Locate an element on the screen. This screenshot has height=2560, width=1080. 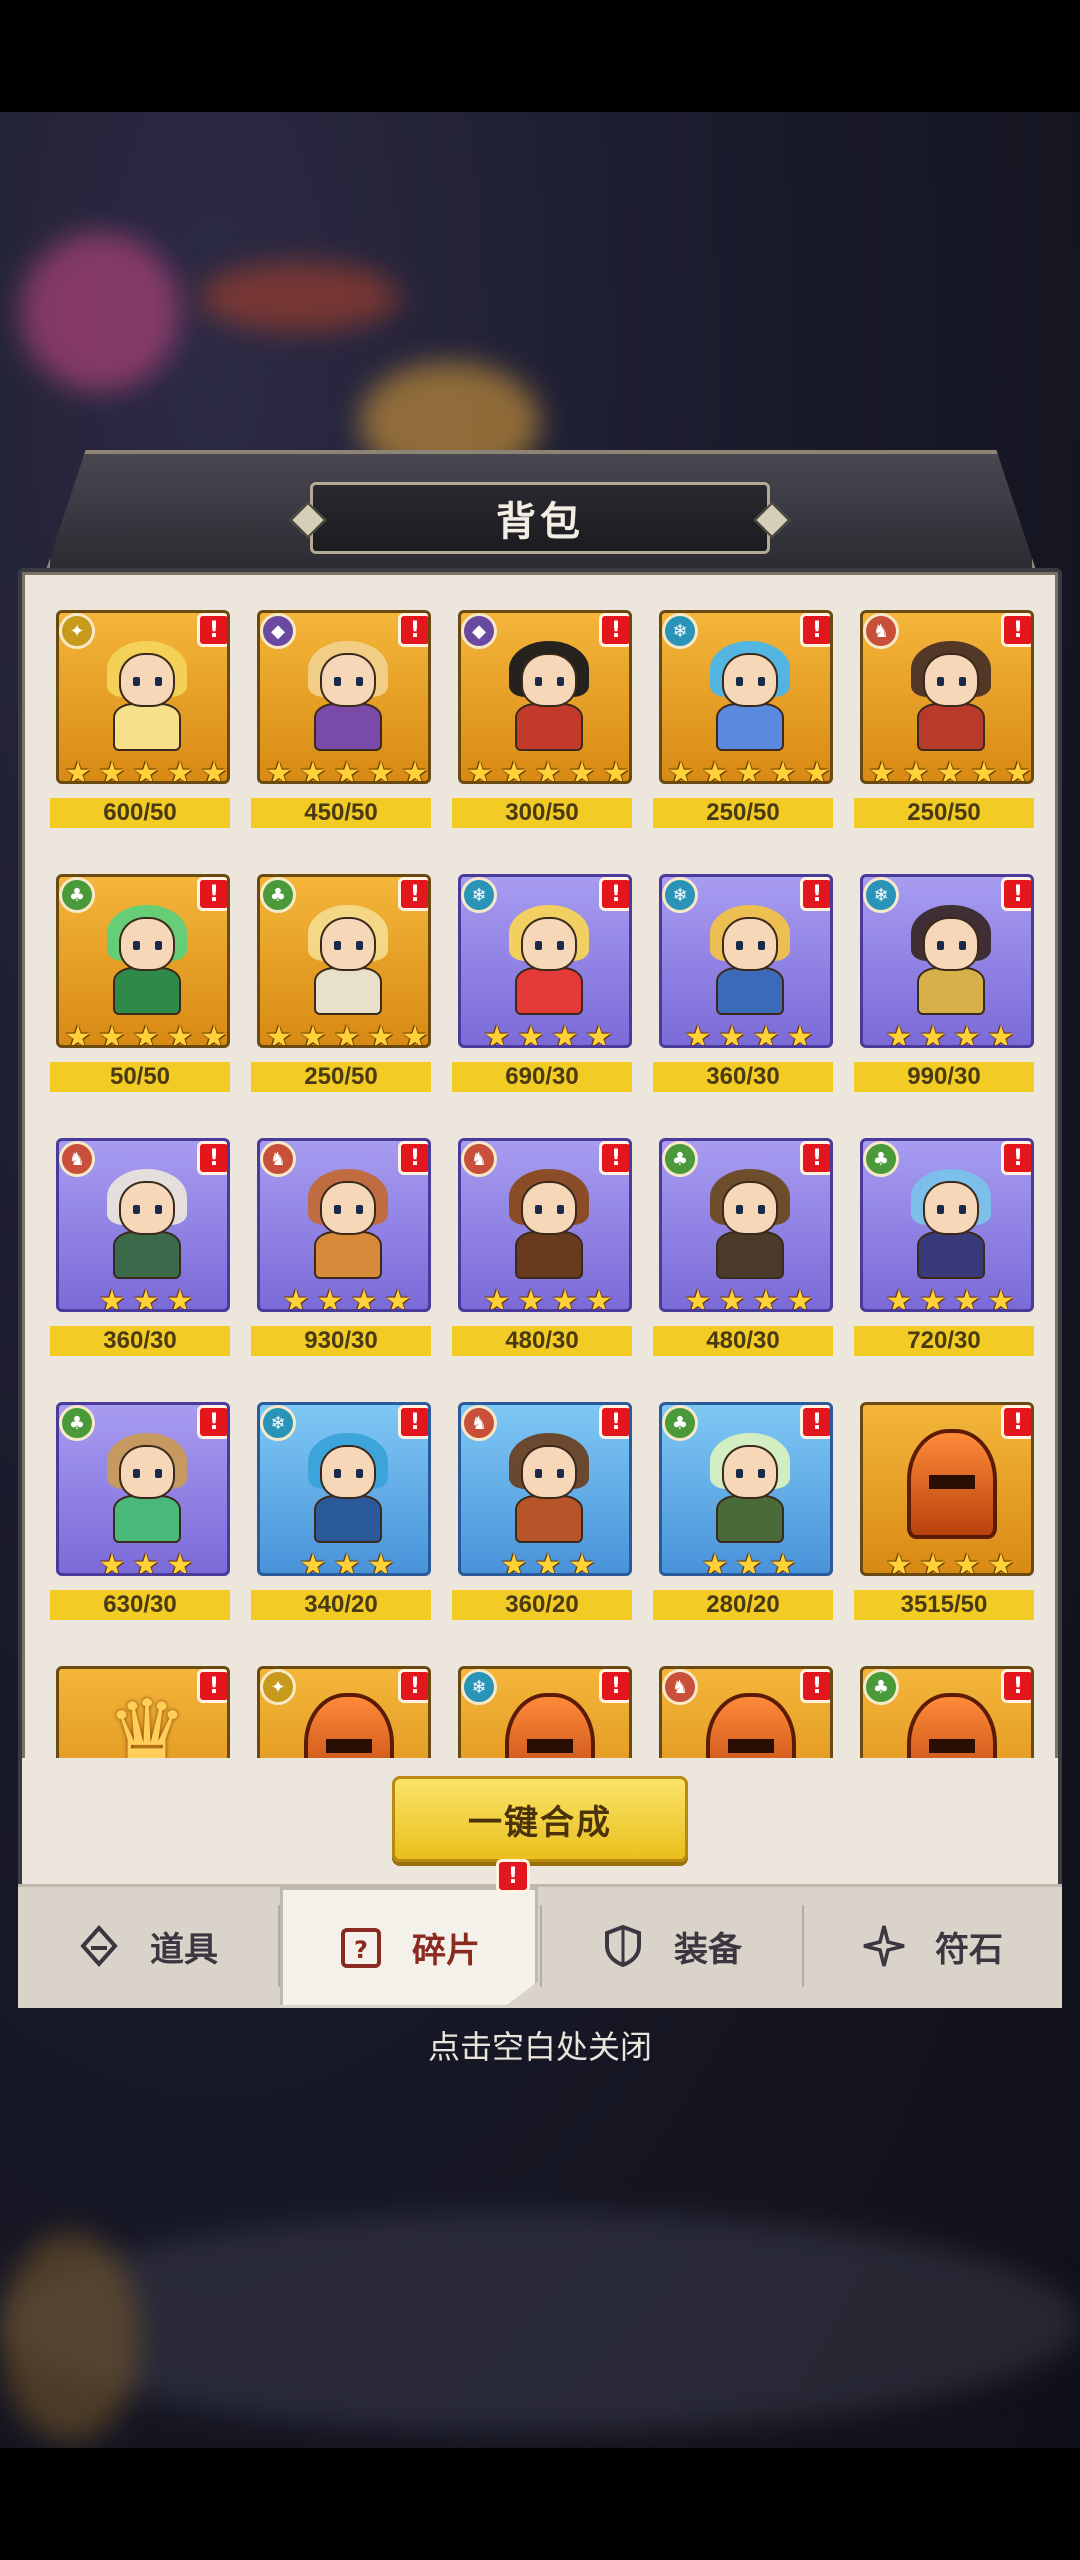
fragment-card: ◆! ★ ★ ★ ★ ★ 450/50 is located at coordinates (341, 724).